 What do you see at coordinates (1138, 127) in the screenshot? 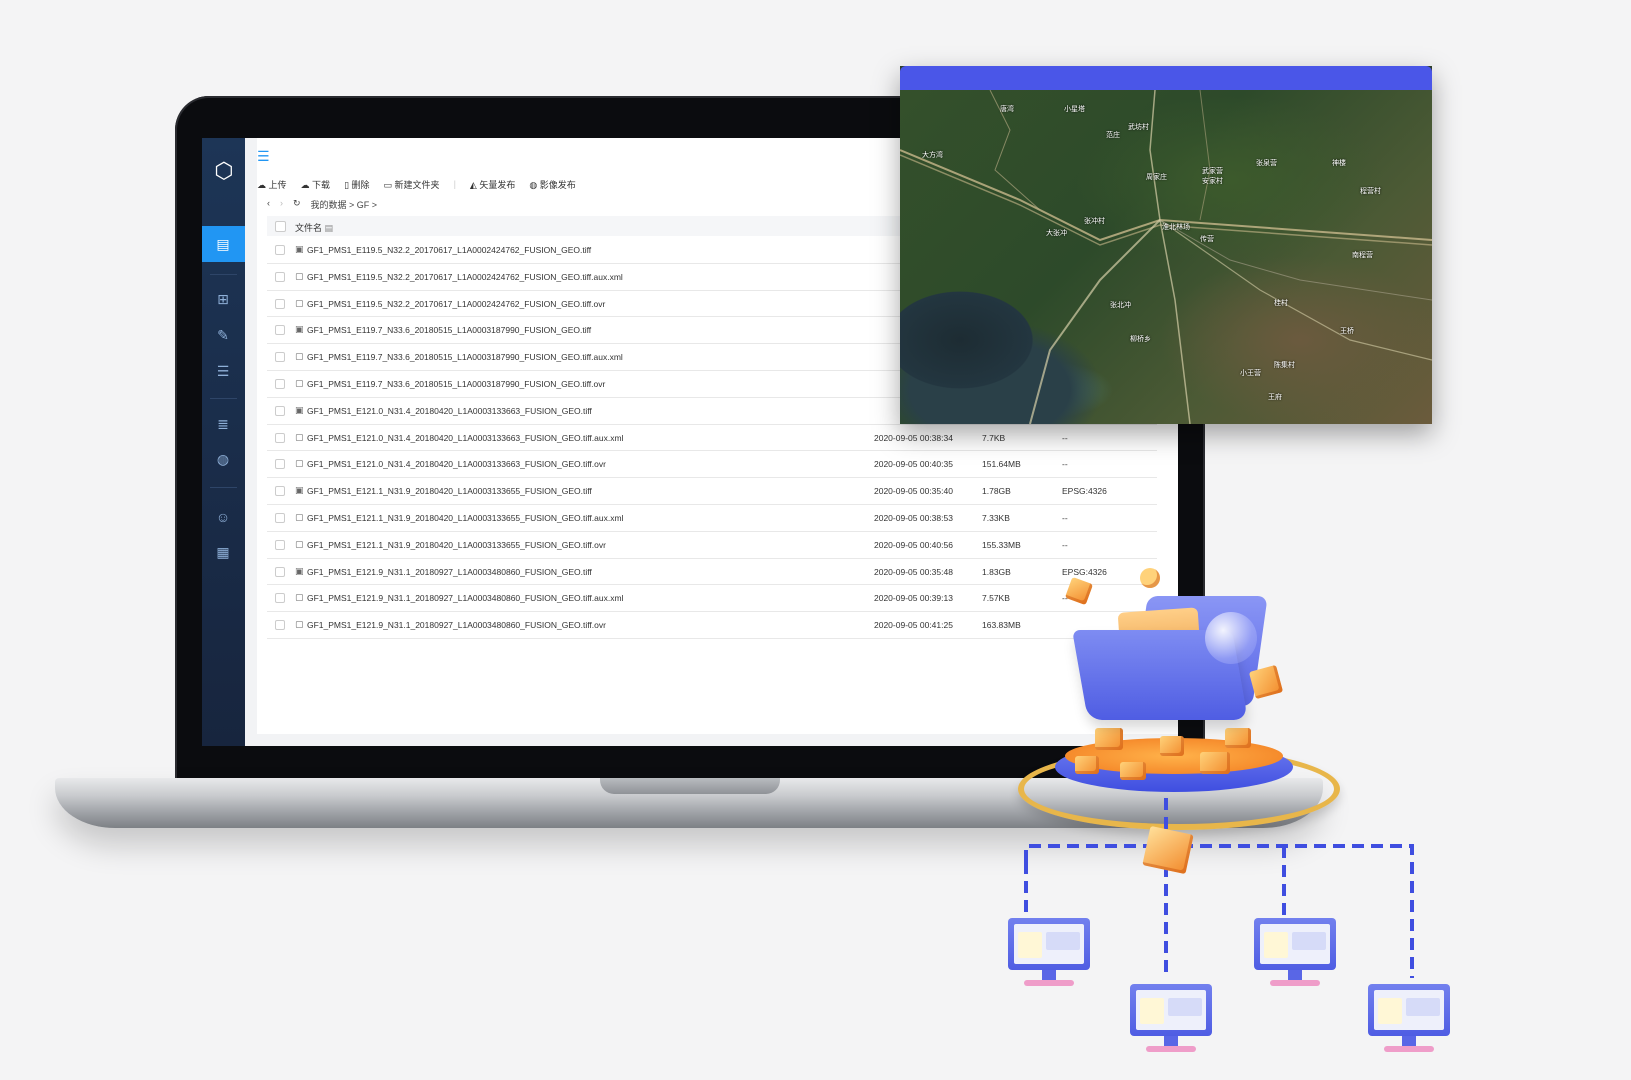
I see `map-place-label: 武坊村` at bounding box center [1138, 127].